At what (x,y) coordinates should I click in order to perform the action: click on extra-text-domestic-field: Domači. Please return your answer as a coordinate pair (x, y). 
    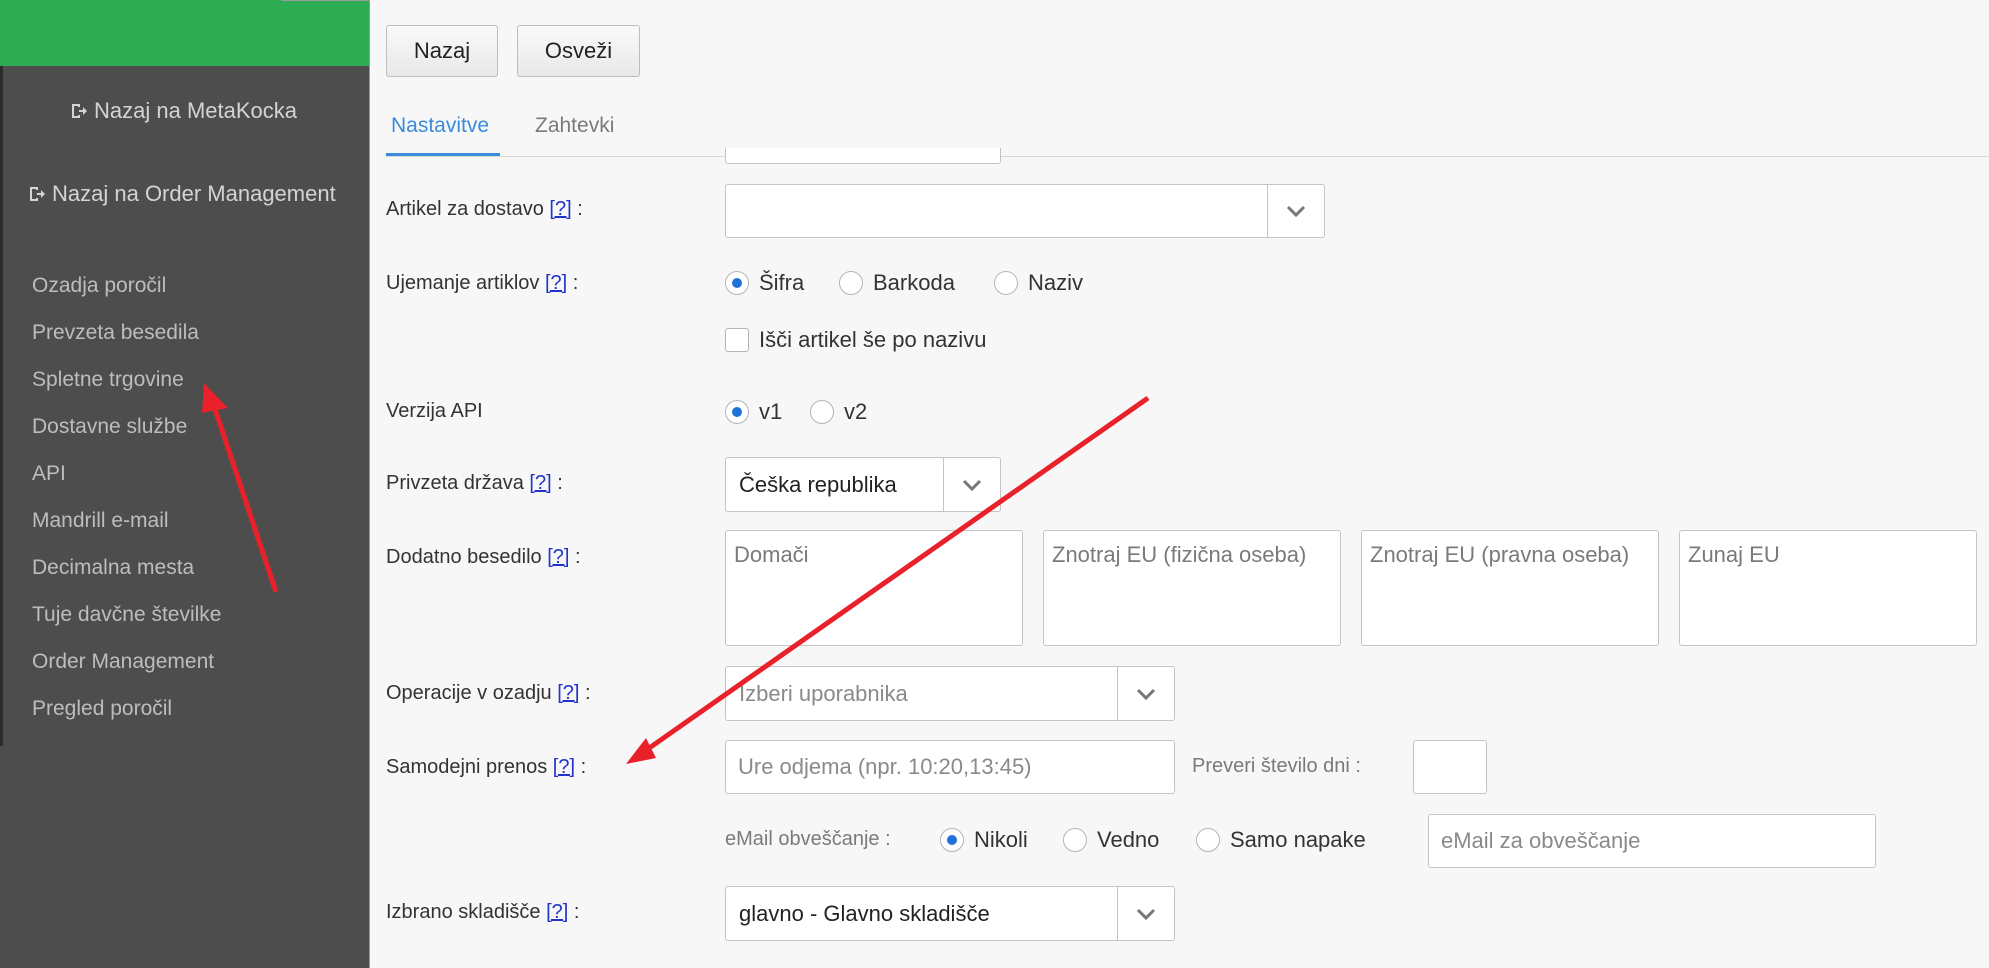
    Looking at the image, I should click on (874, 588).